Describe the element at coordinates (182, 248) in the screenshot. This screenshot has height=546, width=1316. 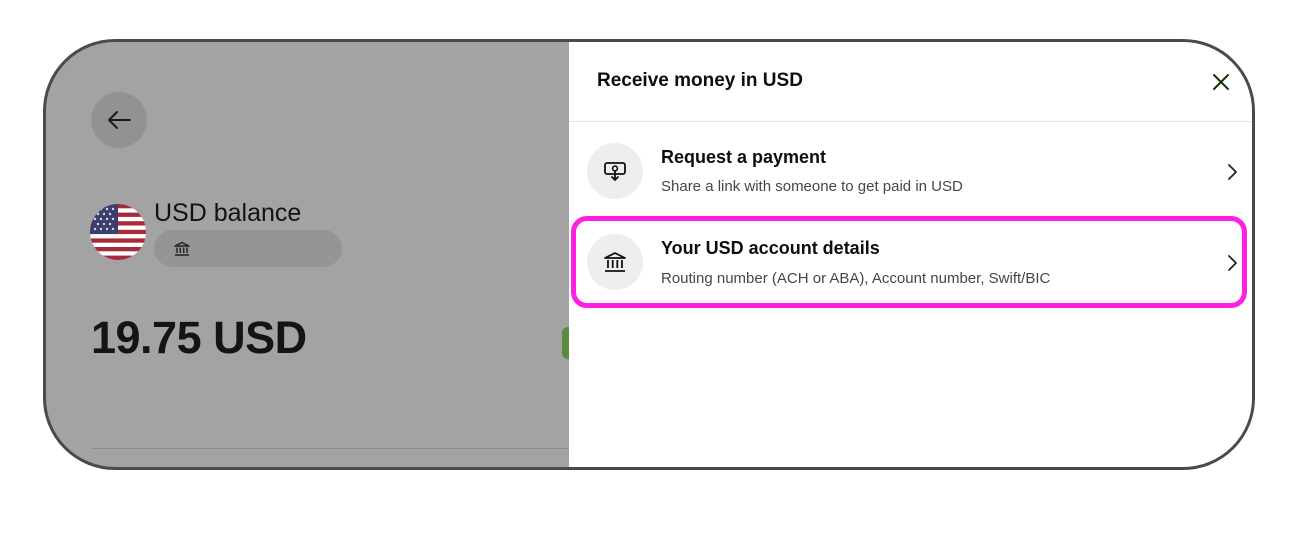
I see `bank-icon` at that location.